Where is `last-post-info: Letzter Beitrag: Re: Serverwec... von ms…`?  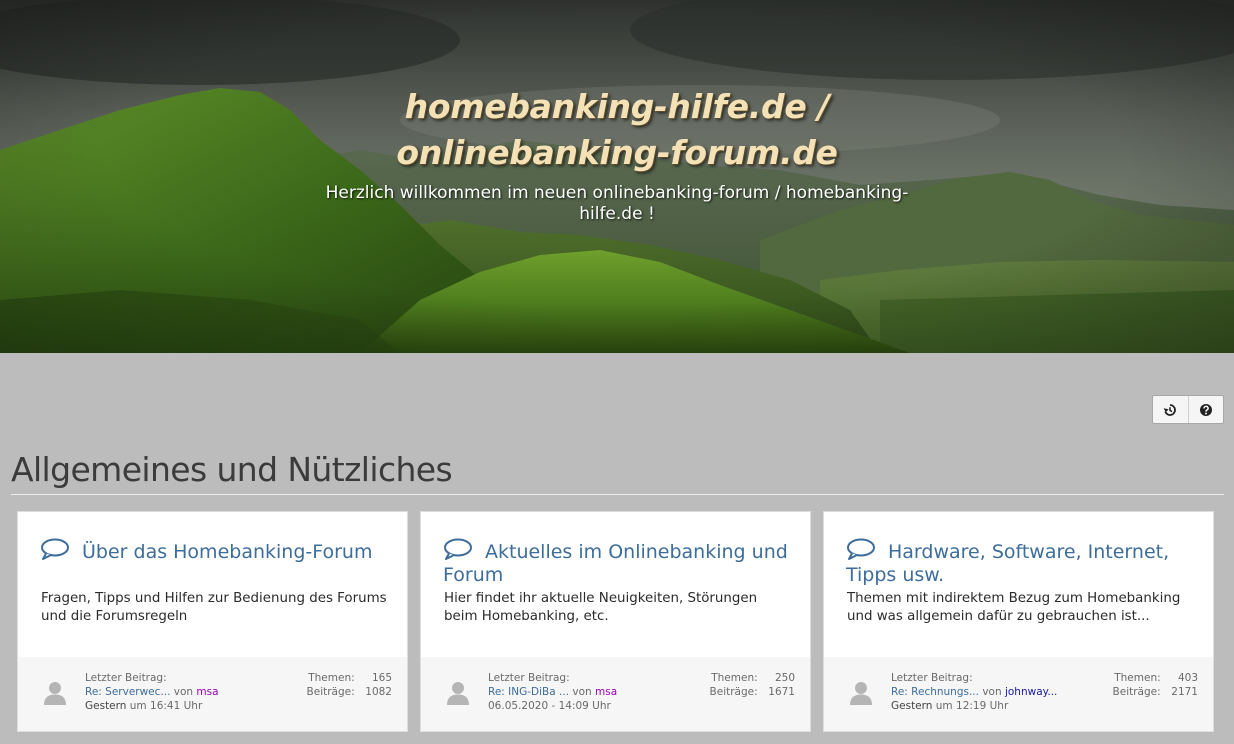 last-post-info: Letzter Beitrag: Re: Serverwec... von ms… is located at coordinates (185, 692).